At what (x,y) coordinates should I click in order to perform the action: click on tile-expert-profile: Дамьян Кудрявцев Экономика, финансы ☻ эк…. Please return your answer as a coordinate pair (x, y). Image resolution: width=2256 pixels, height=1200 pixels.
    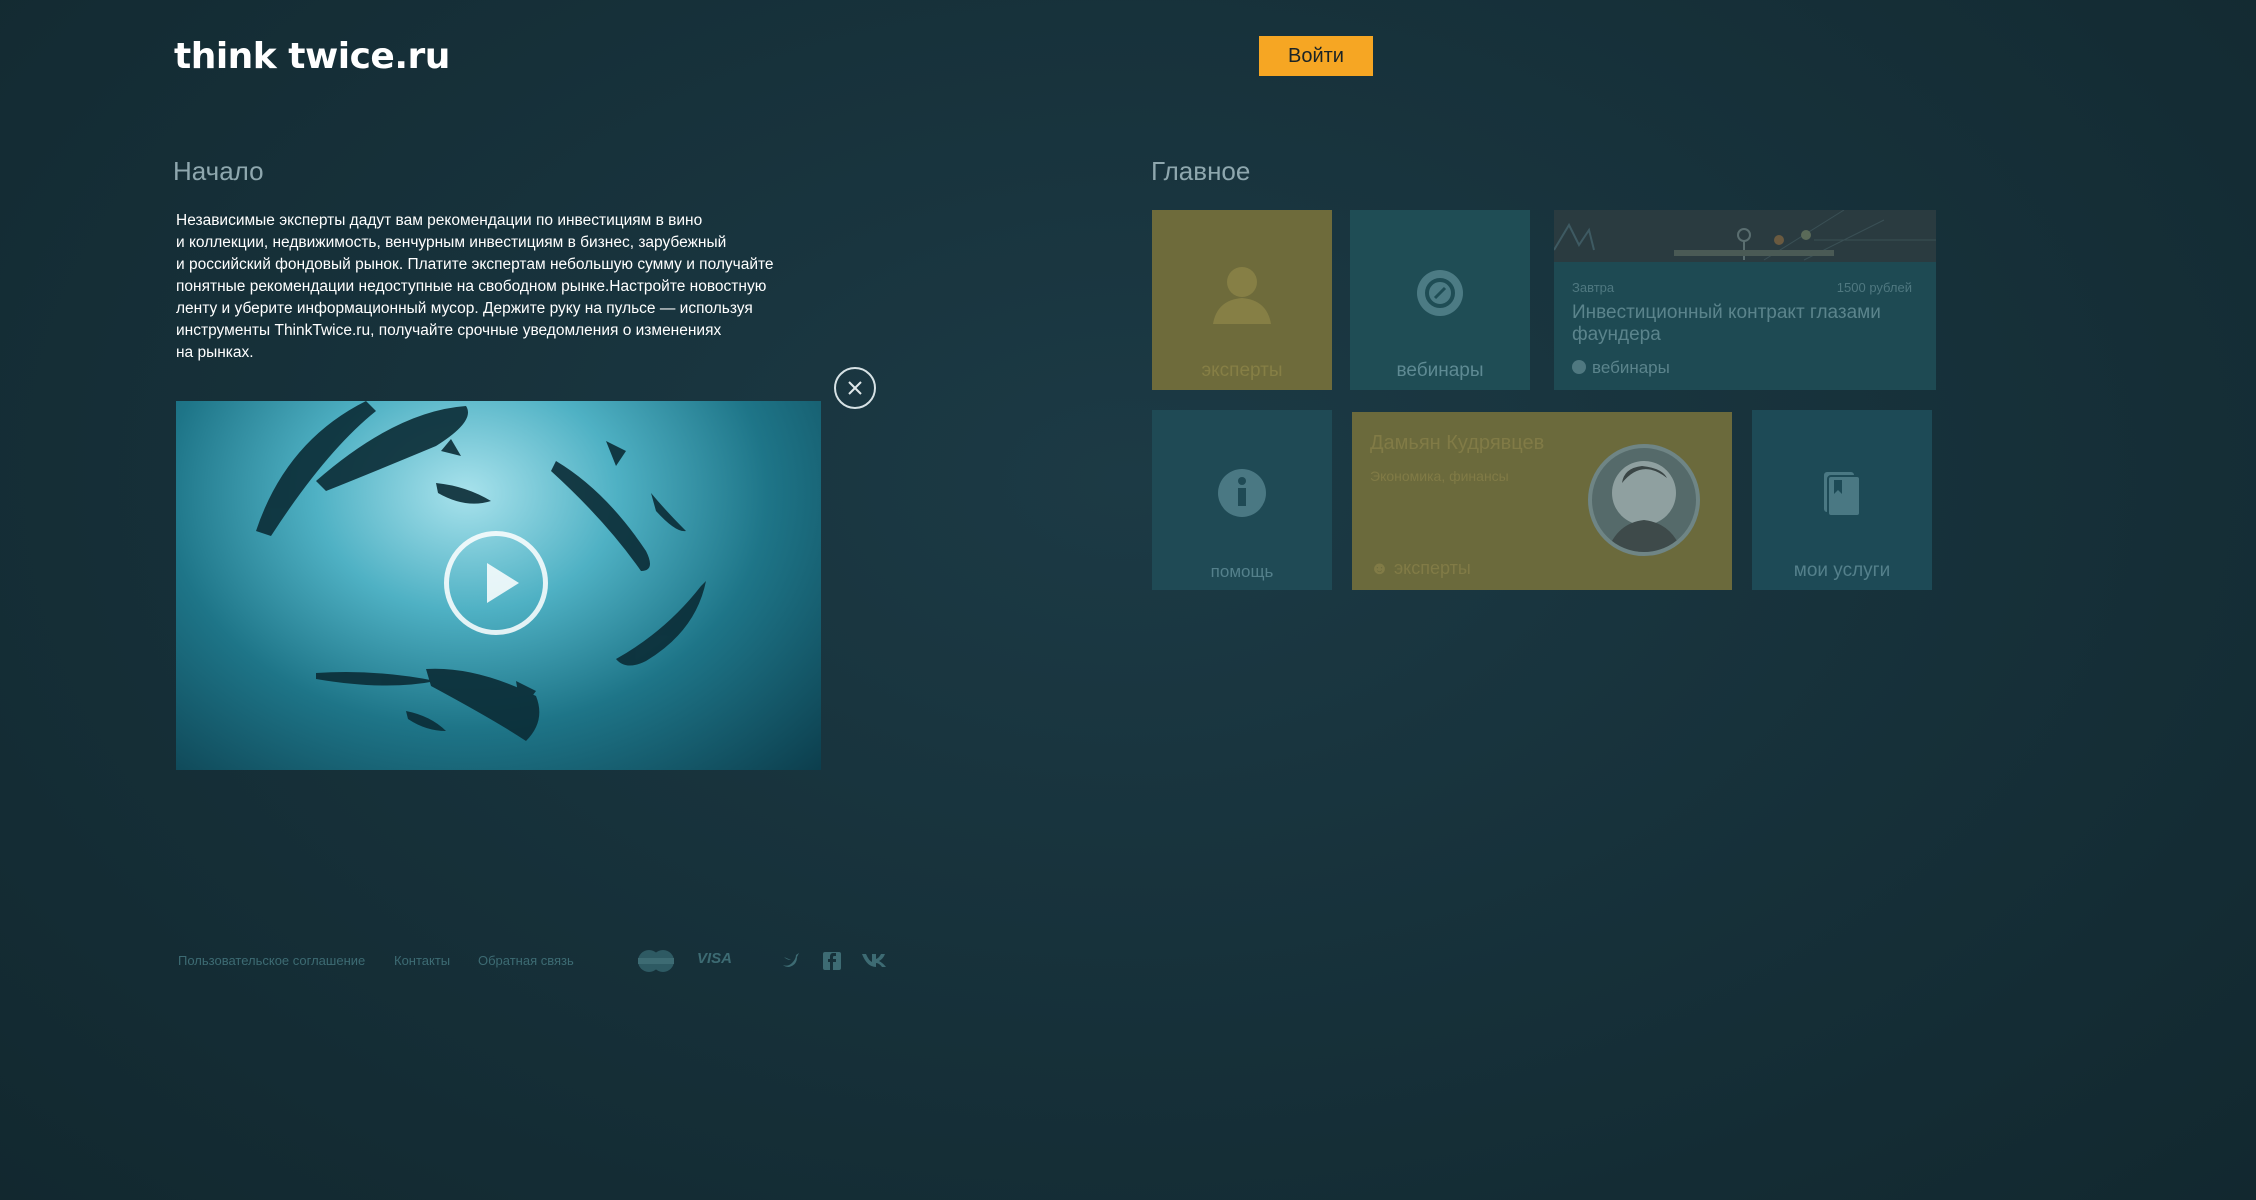
    Looking at the image, I should click on (1542, 501).